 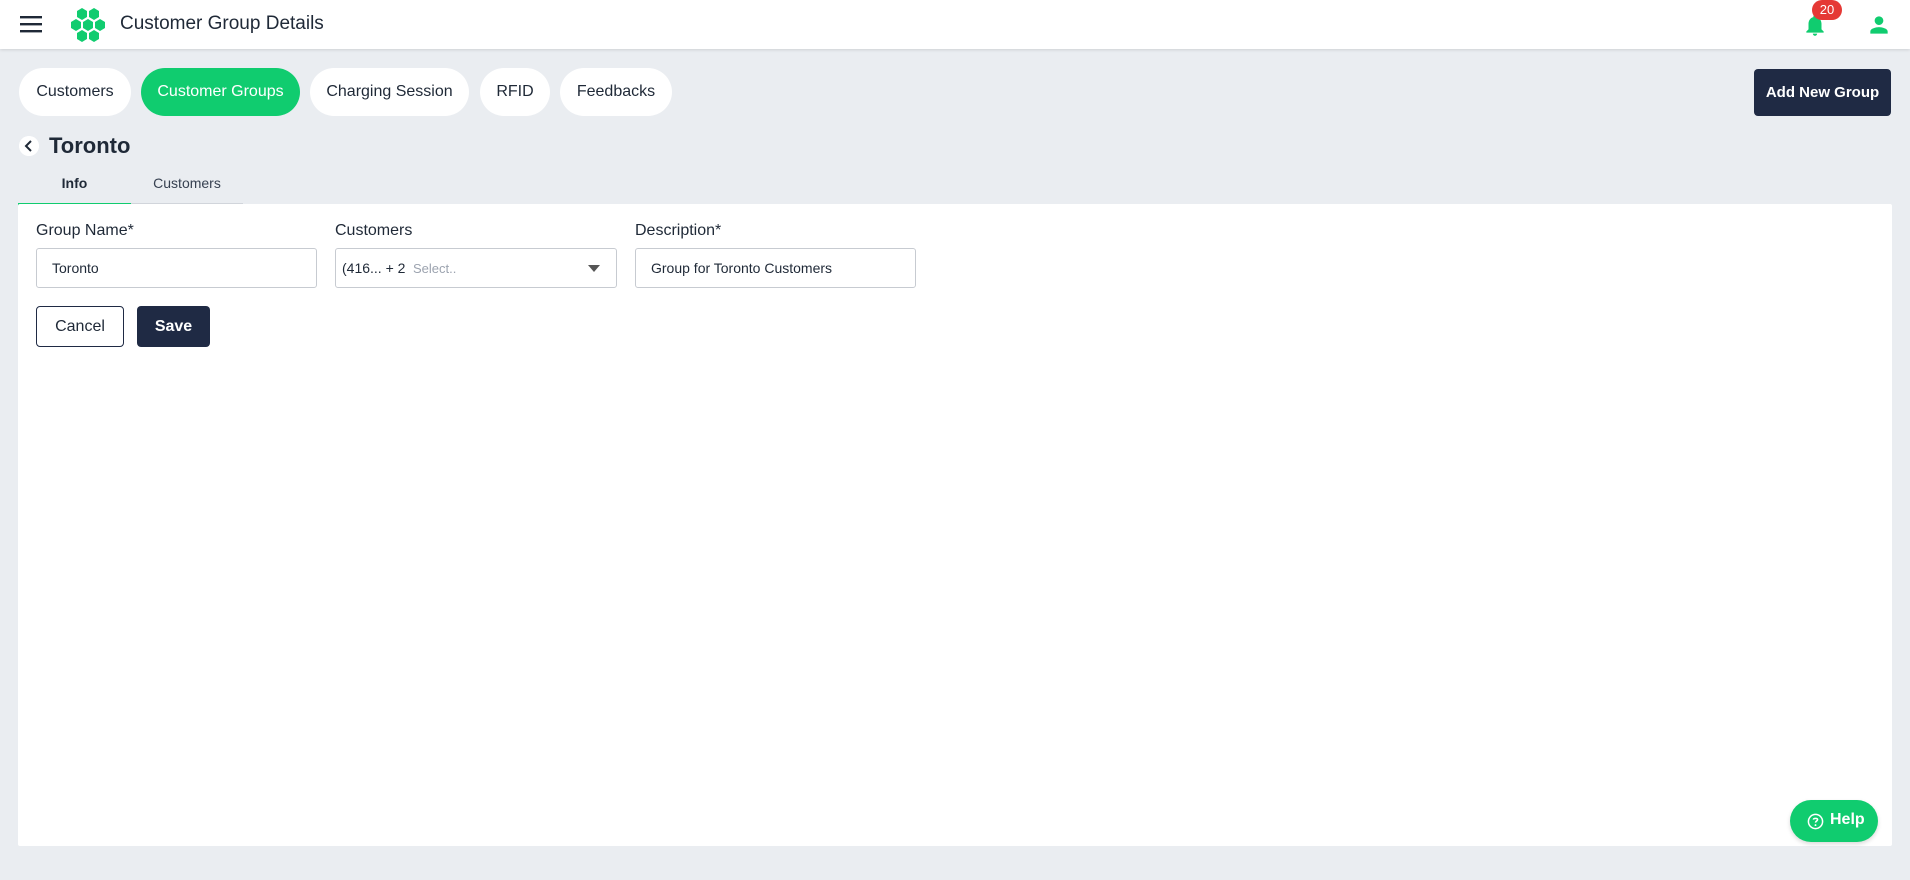 What do you see at coordinates (1822, 92) in the screenshot?
I see `add-new-group-button: Add New Group` at bounding box center [1822, 92].